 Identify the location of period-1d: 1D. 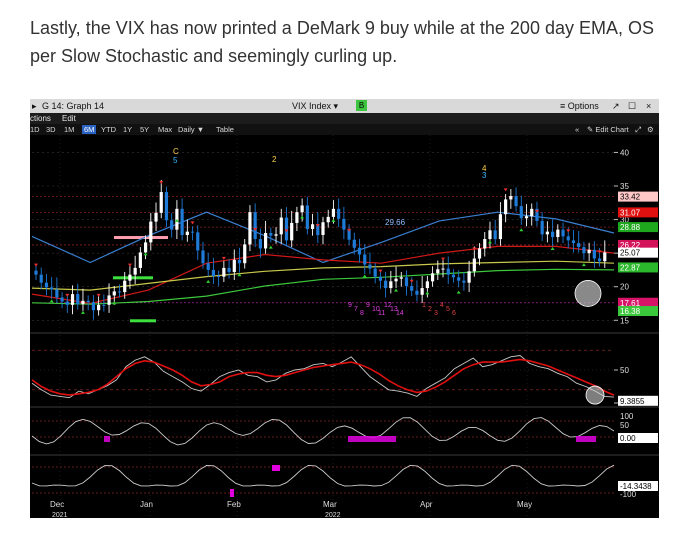
(35, 129).